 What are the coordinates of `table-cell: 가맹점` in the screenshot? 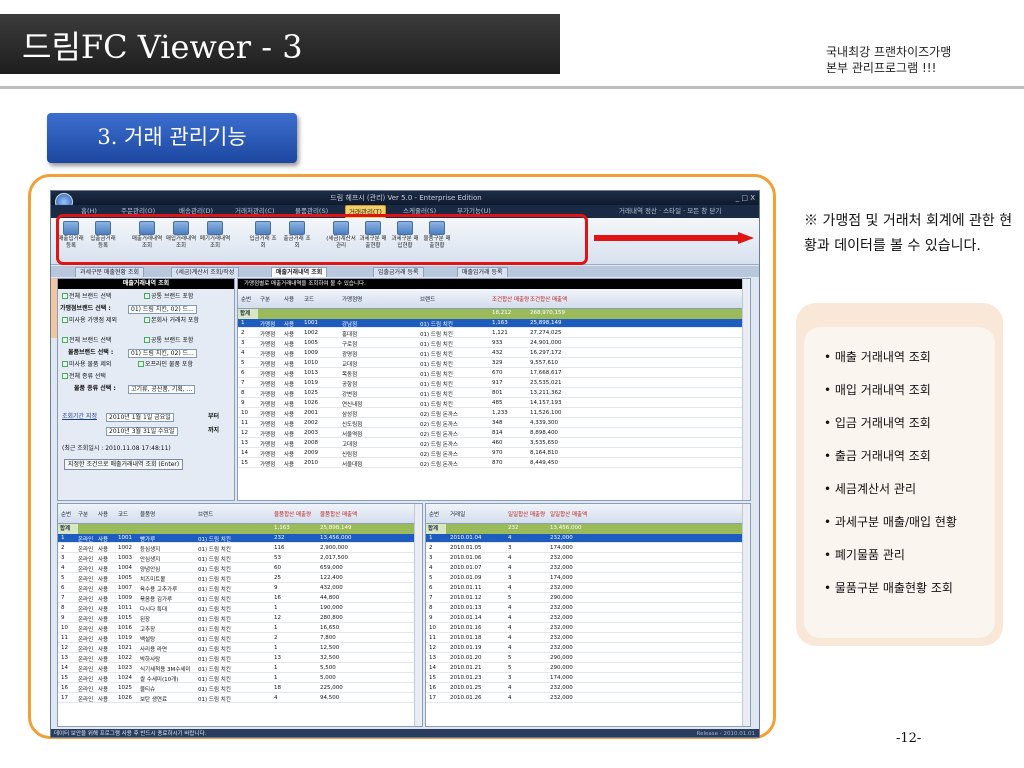 It's located at (268, 415).